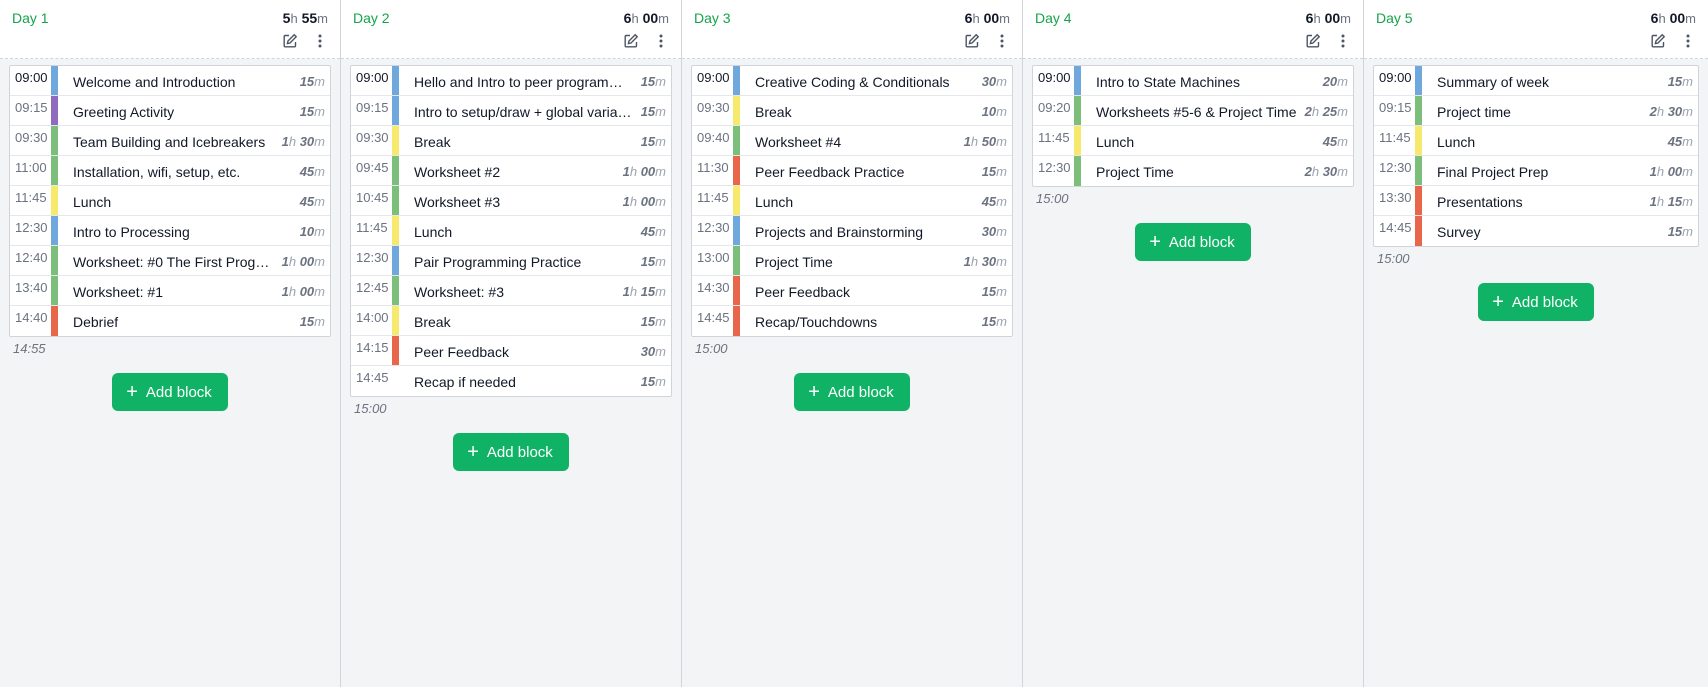 This screenshot has height=687, width=1708. I want to click on schedule-block: 09:00 Intro to State Machines 20m, so click(1193, 81).